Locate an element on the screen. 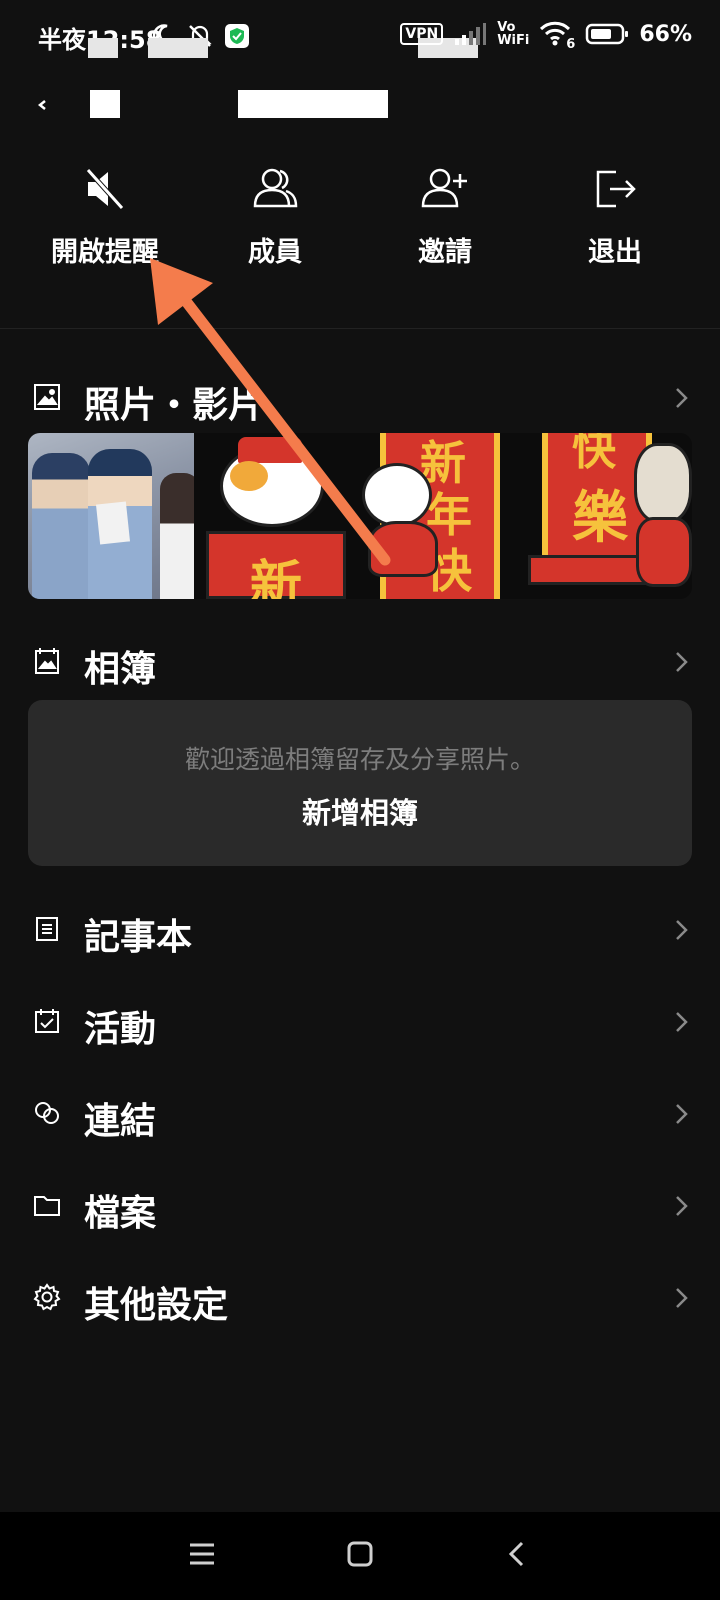  cat-hat is located at coordinates (270, 450).